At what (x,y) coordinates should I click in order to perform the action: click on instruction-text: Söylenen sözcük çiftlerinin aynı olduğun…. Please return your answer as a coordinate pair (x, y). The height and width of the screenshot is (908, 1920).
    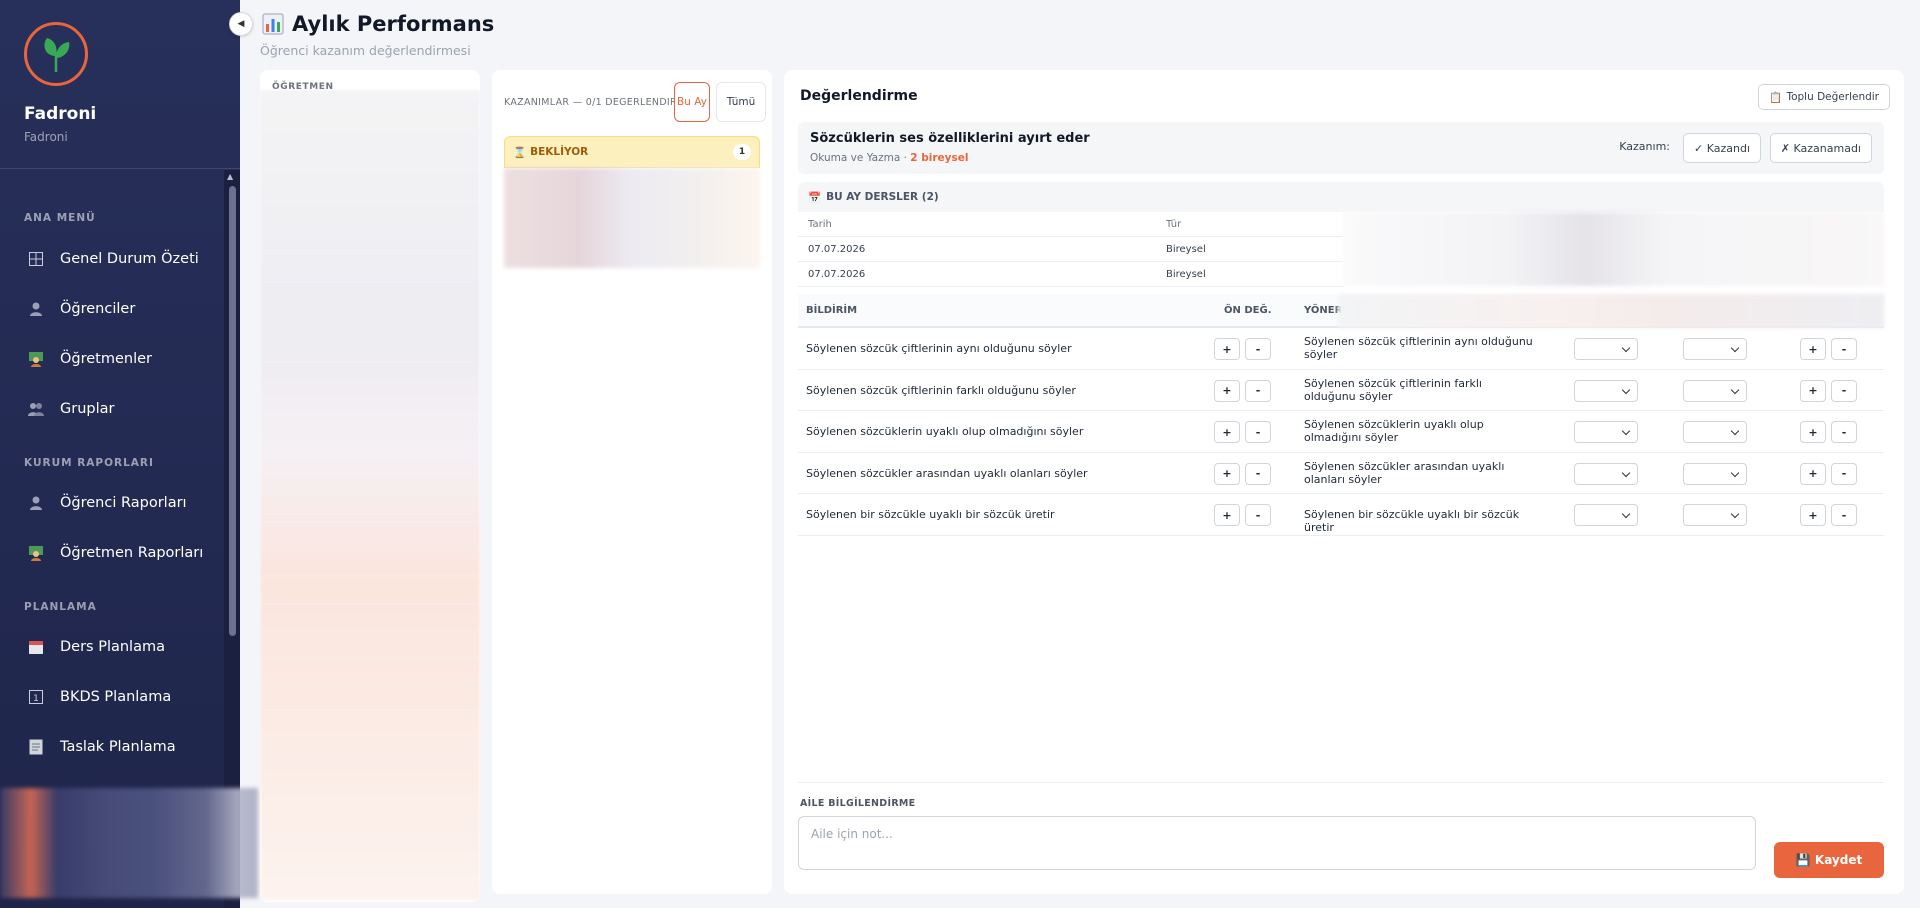
    Looking at the image, I should click on (1418, 348).